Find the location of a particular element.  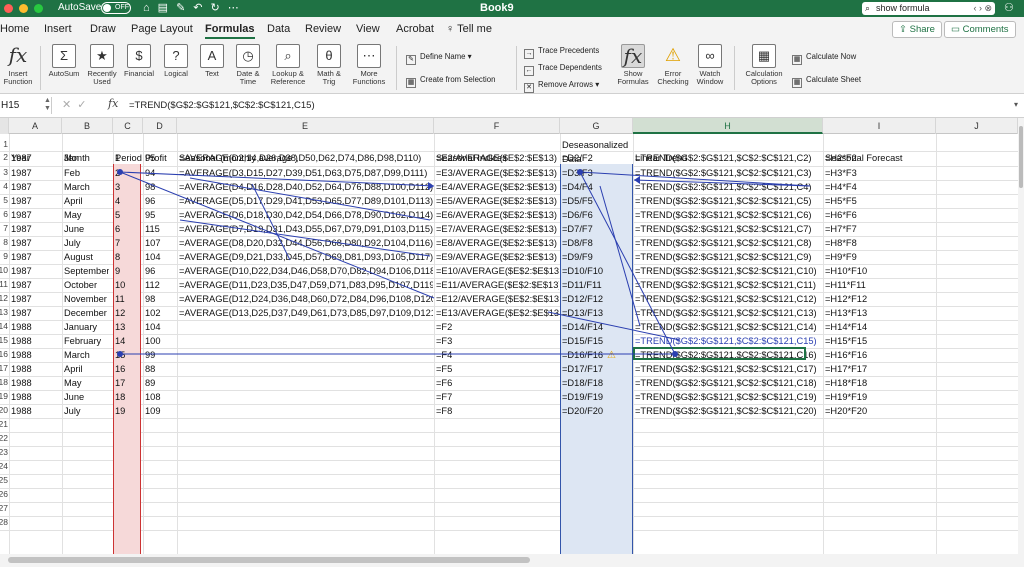

insert-function-button: fx Insert Function is located at coordinates (18, 65).